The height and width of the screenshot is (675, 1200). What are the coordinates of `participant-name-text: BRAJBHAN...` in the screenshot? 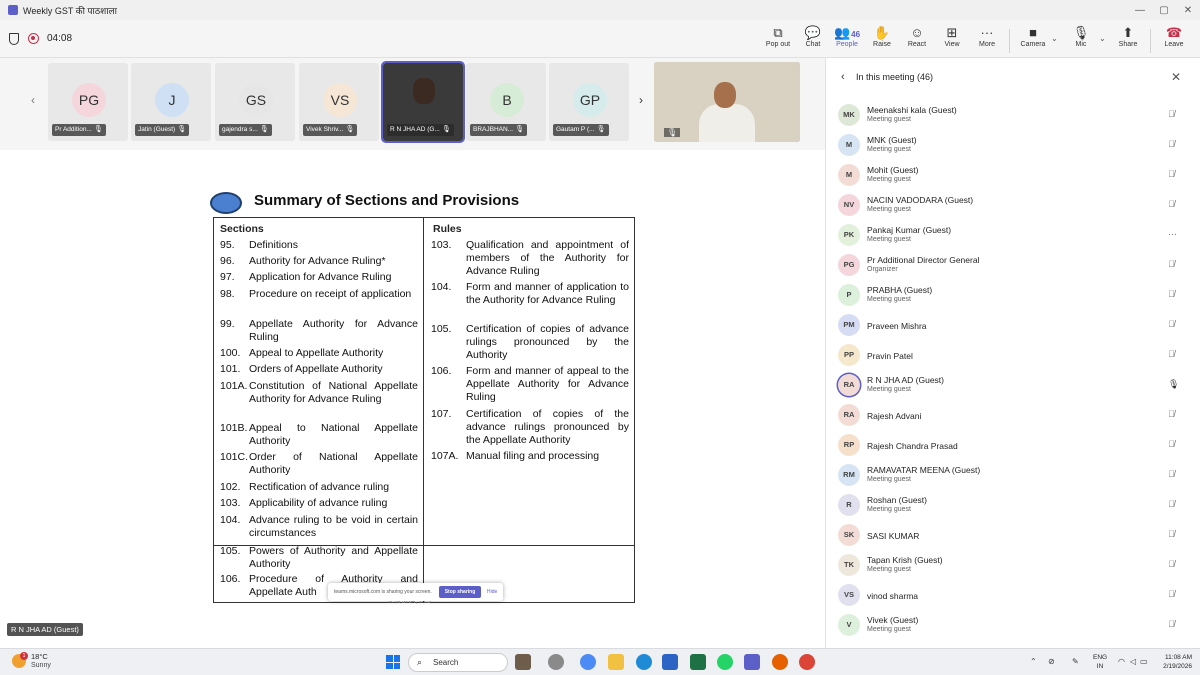 It's located at (493, 129).